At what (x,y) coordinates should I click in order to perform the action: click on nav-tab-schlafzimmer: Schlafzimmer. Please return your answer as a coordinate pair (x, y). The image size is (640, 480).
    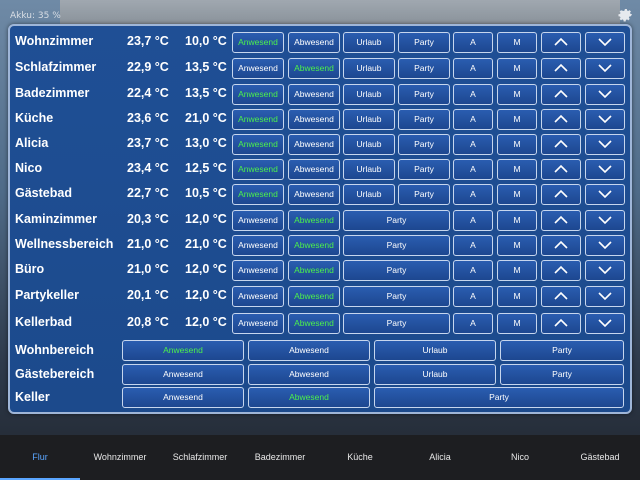
    Looking at the image, I should click on (200, 457).